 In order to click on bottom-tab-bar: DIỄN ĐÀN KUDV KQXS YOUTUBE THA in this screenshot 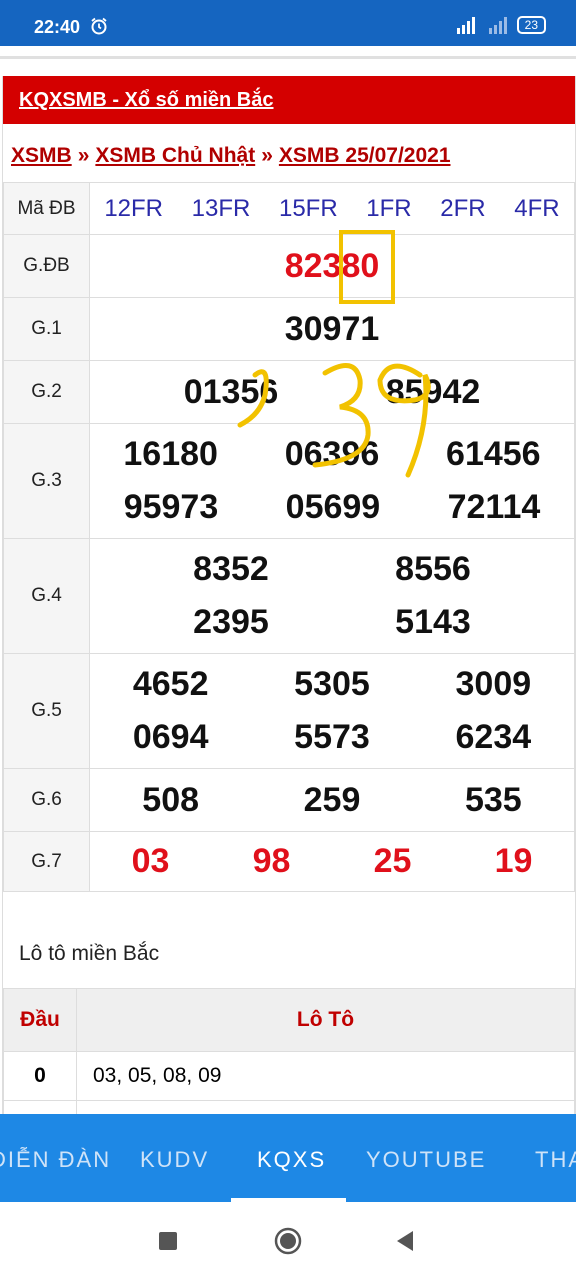, I will do `click(288, 1158)`.